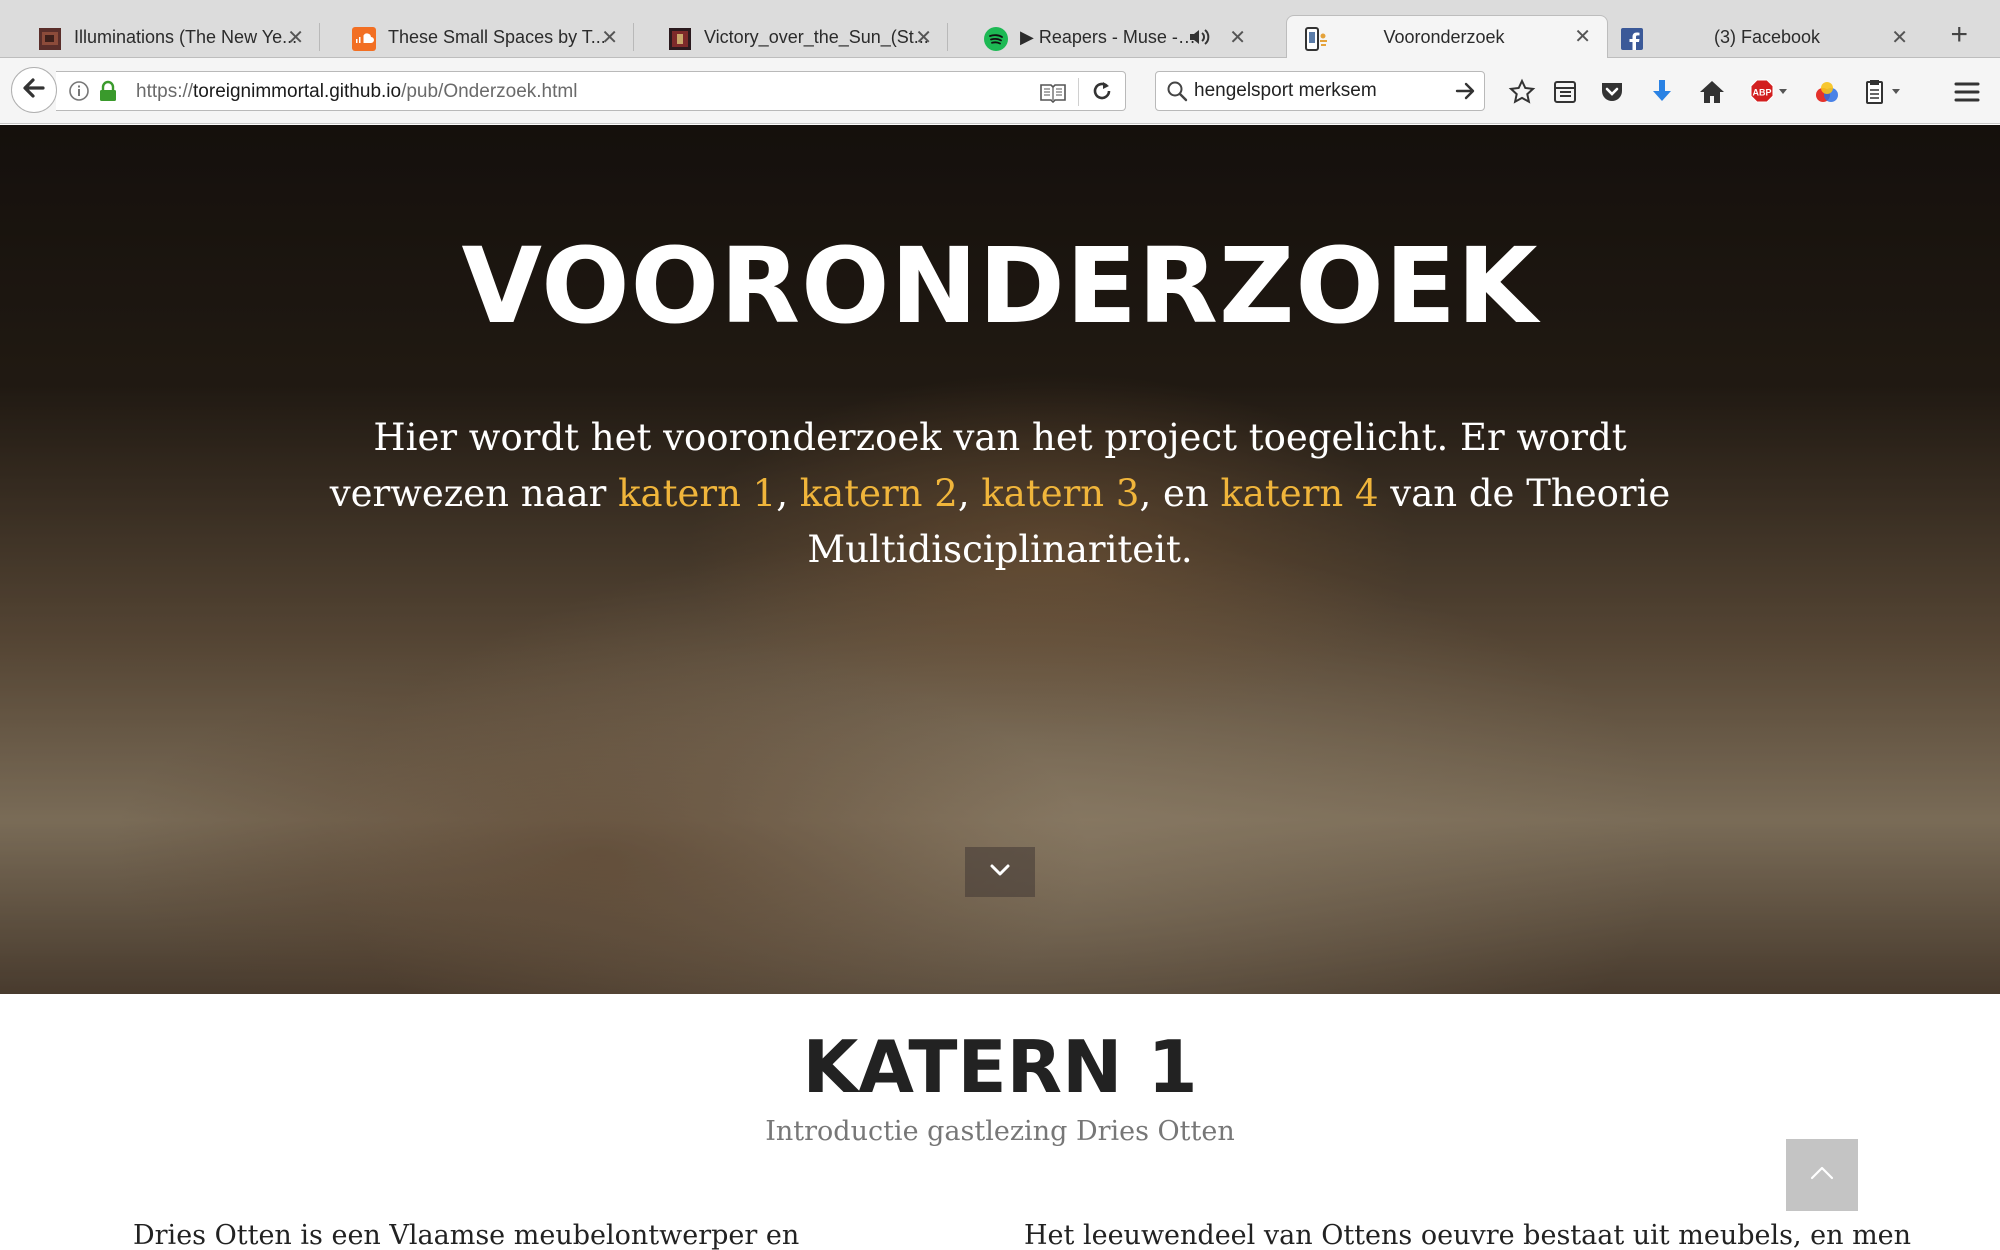 This screenshot has width=2000, height=1250. What do you see at coordinates (1180, 493) in the screenshot?
I see `lead-separator: , en` at bounding box center [1180, 493].